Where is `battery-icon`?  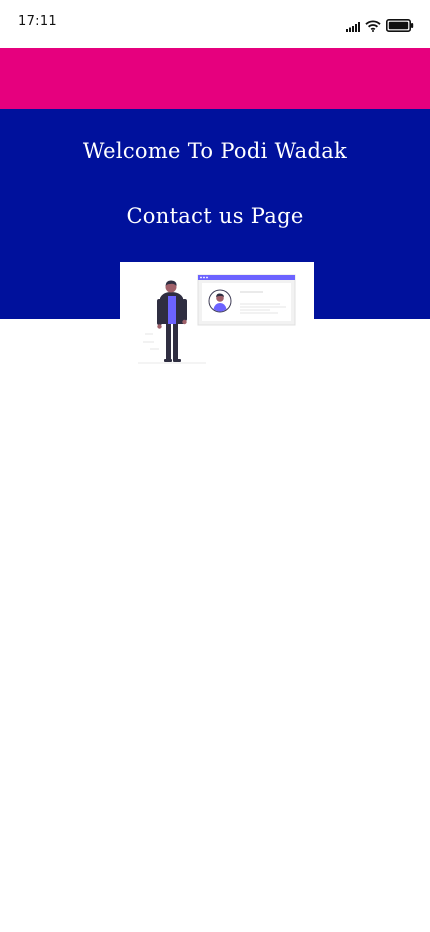 battery-icon is located at coordinates (400, 26).